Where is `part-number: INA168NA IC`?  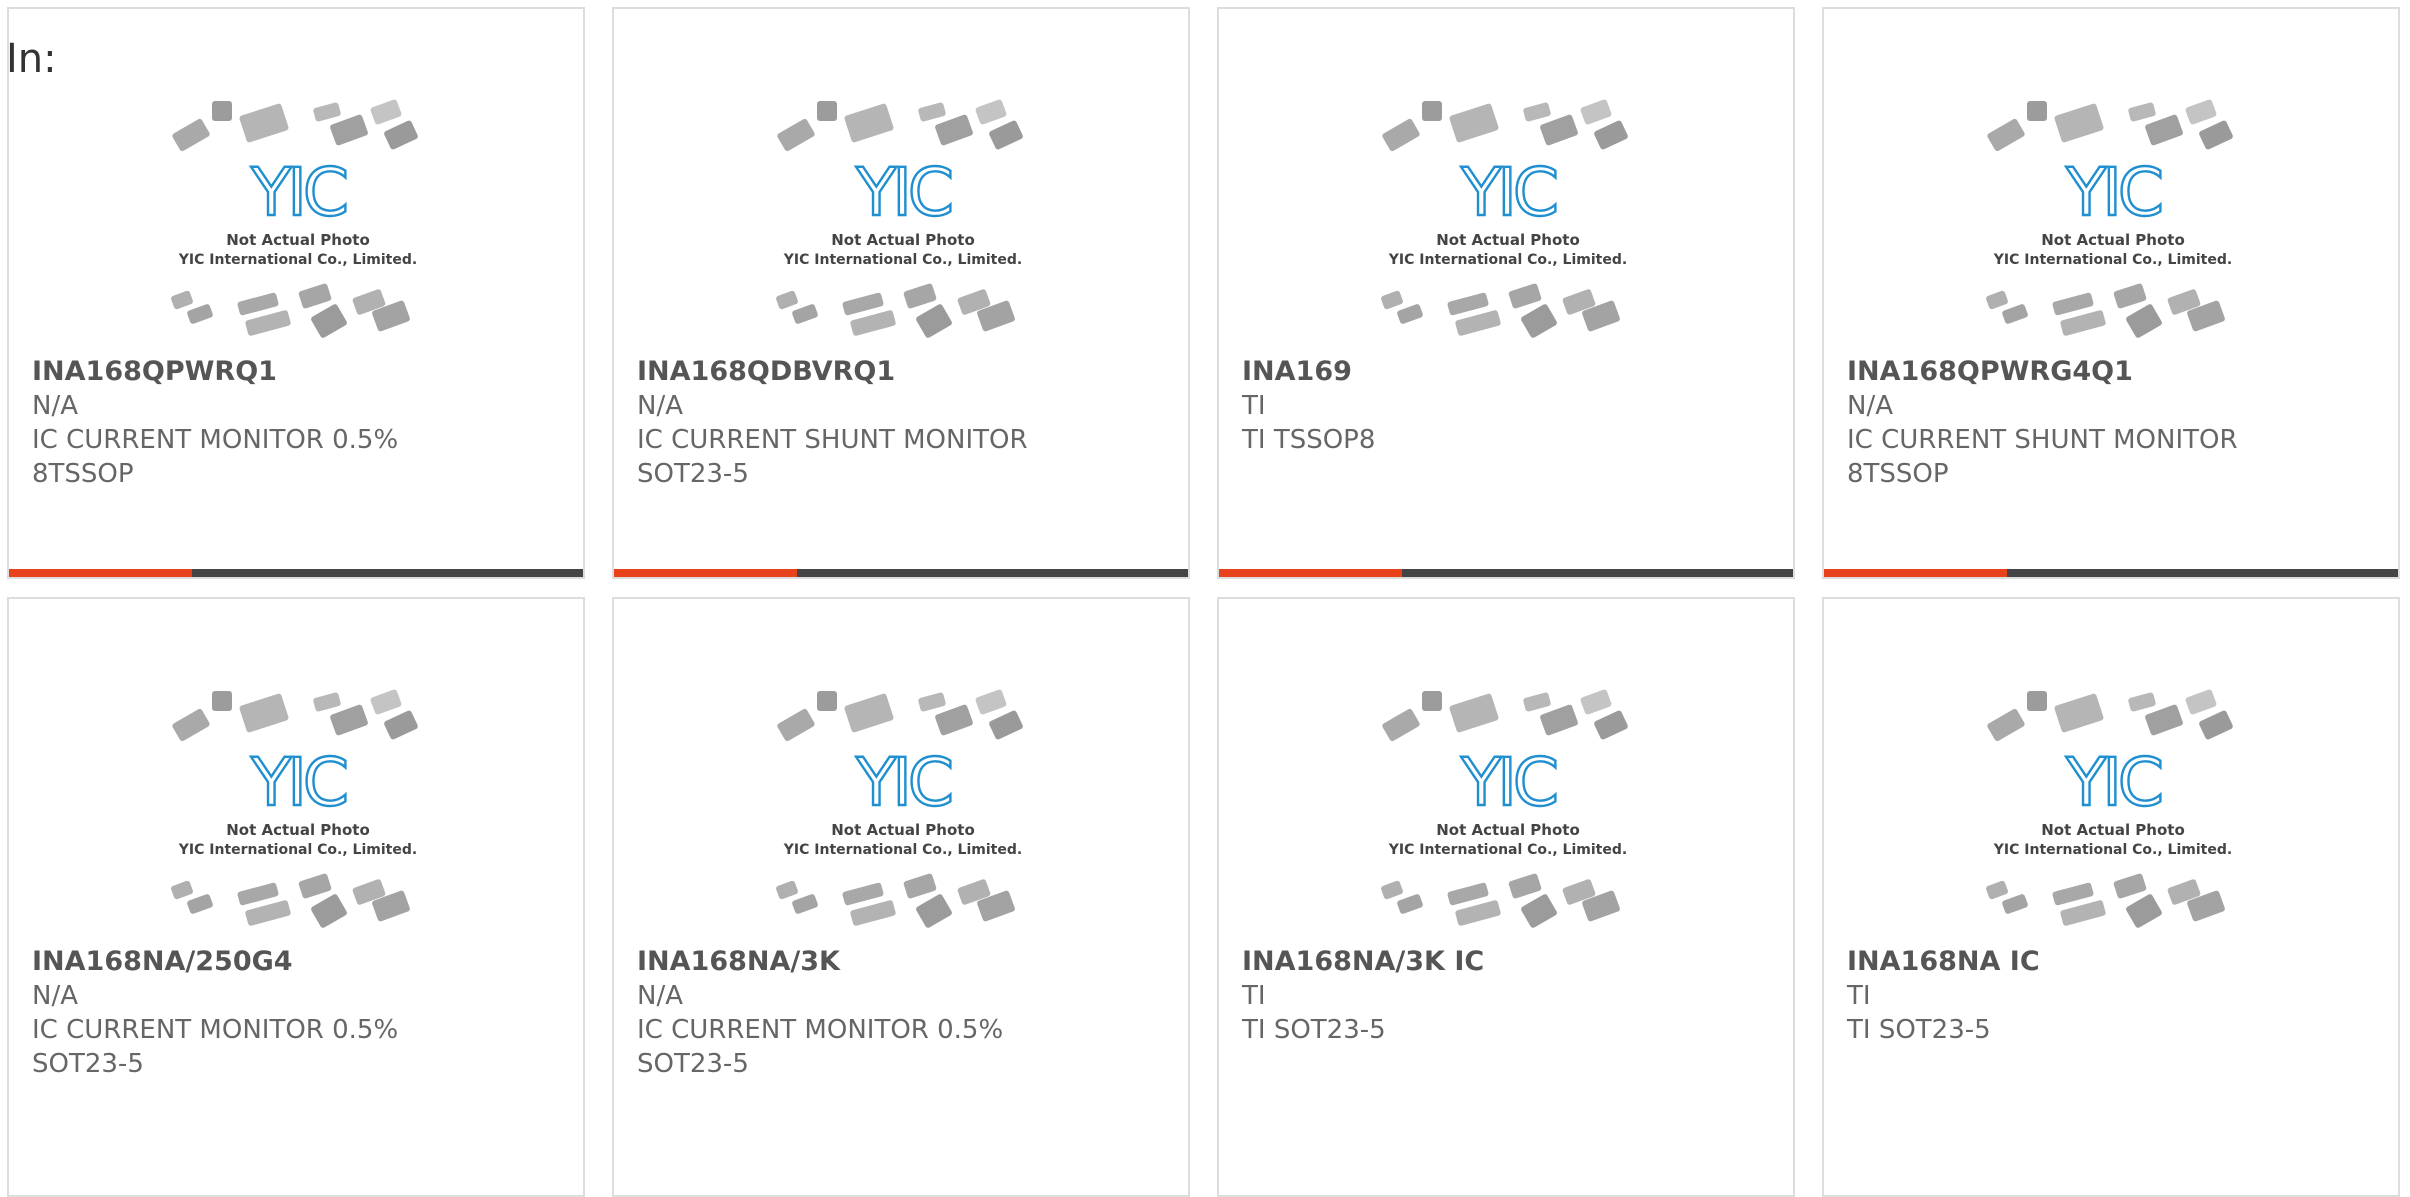
part-number: INA168NA IC is located at coordinates (2112, 962).